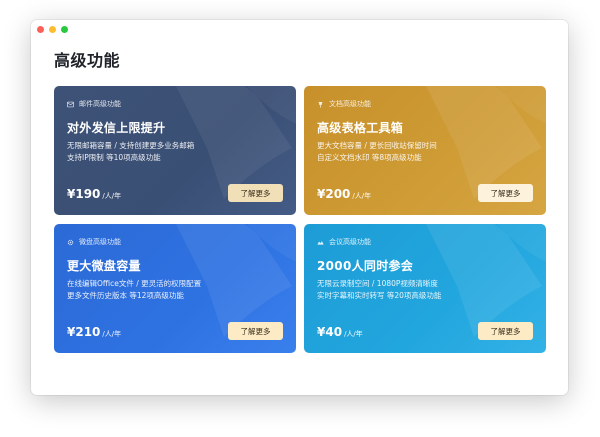  I want to click on page-title: 高级功能, so click(87, 60).